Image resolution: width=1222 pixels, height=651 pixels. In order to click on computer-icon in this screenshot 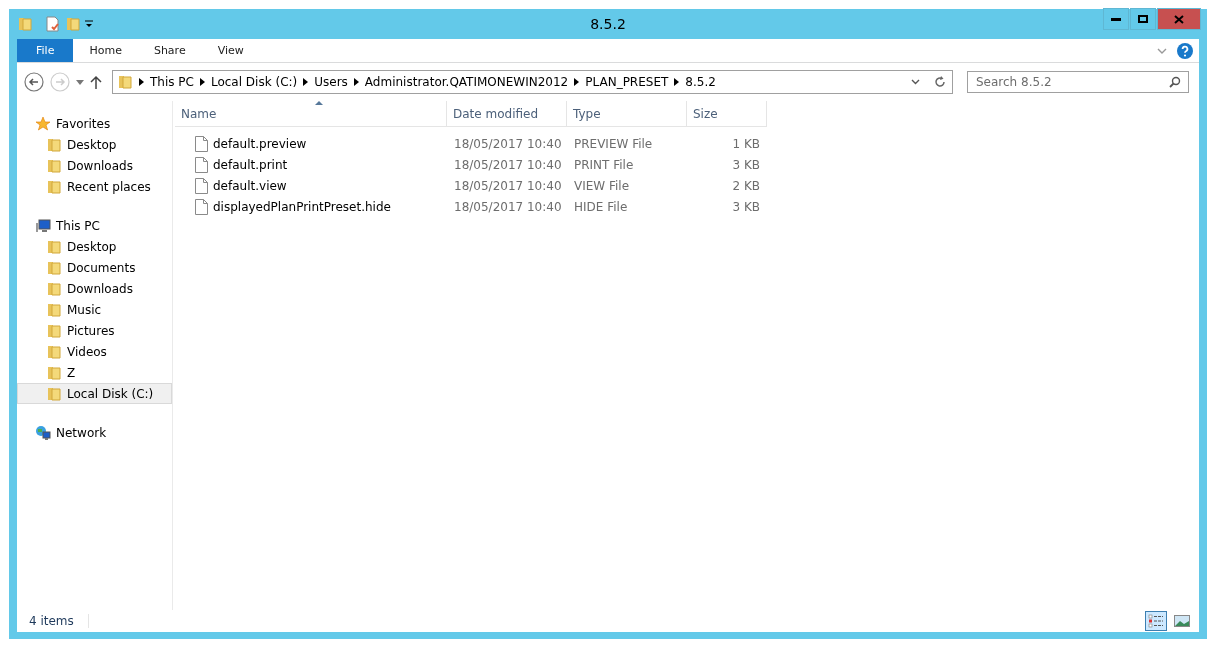, I will do `click(43, 225)`.